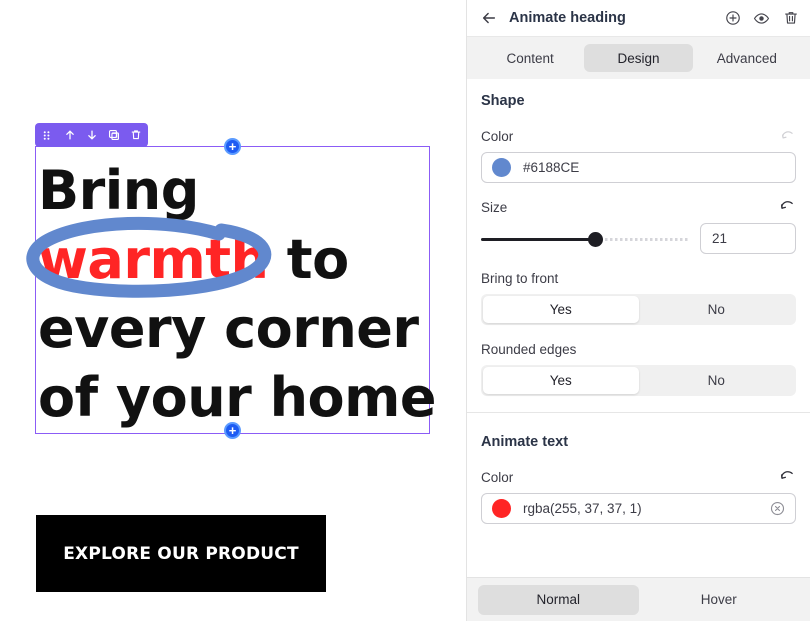 This screenshot has width=810, height=621. Describe the element at coordinates (719, 600) in the screenshot. I see `state-tab-hover: Hover` at that location.